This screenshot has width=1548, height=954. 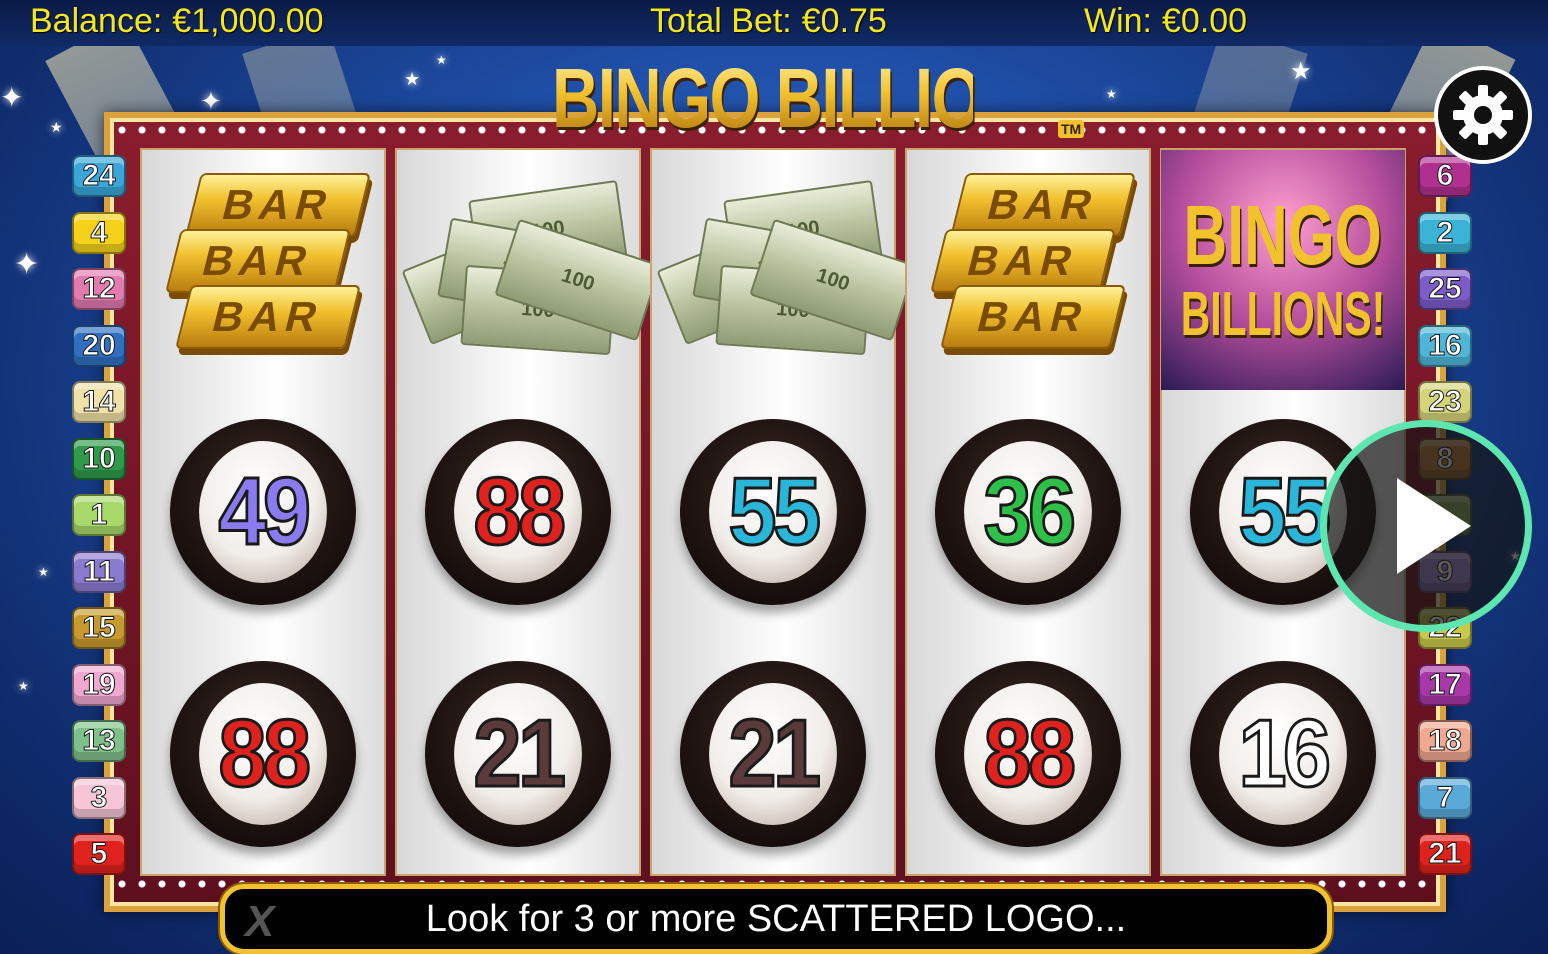 What do you see at coordinates (1445, 741) in the screenshot?
I see `payline-number-badge: 18` at bounding box center [1445, 741].